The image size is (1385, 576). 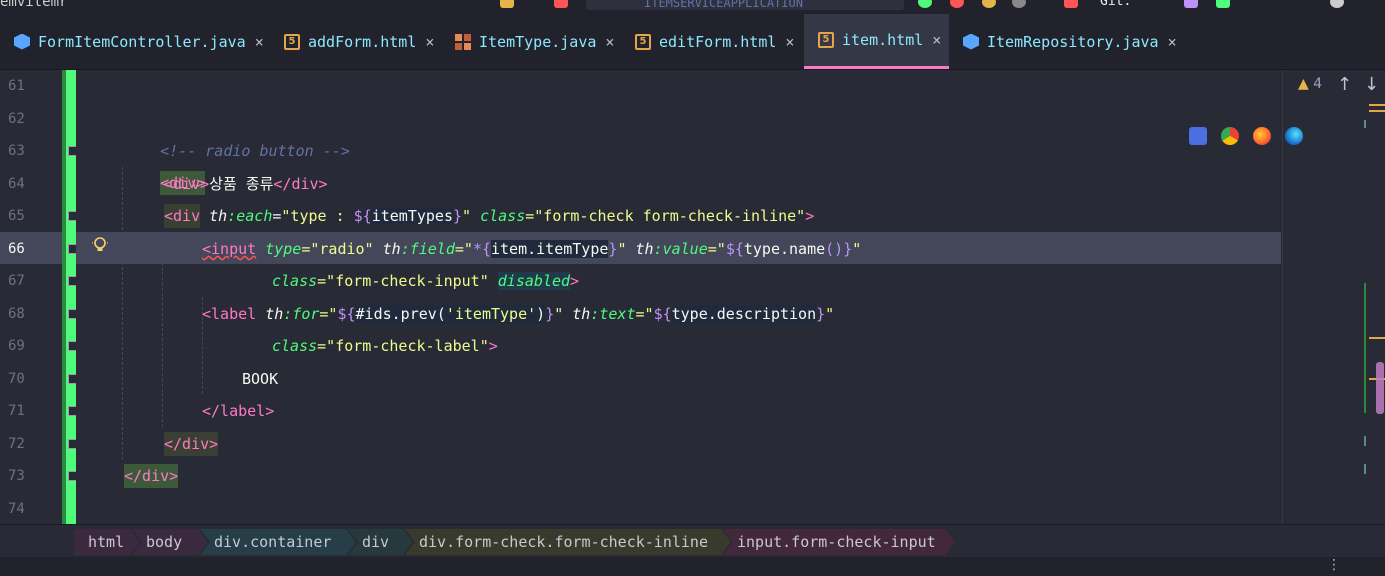 What do you see at coordinates (301, 314) in the screenshot?
I see `attr-for: :for` at bounding box center [301, 314].